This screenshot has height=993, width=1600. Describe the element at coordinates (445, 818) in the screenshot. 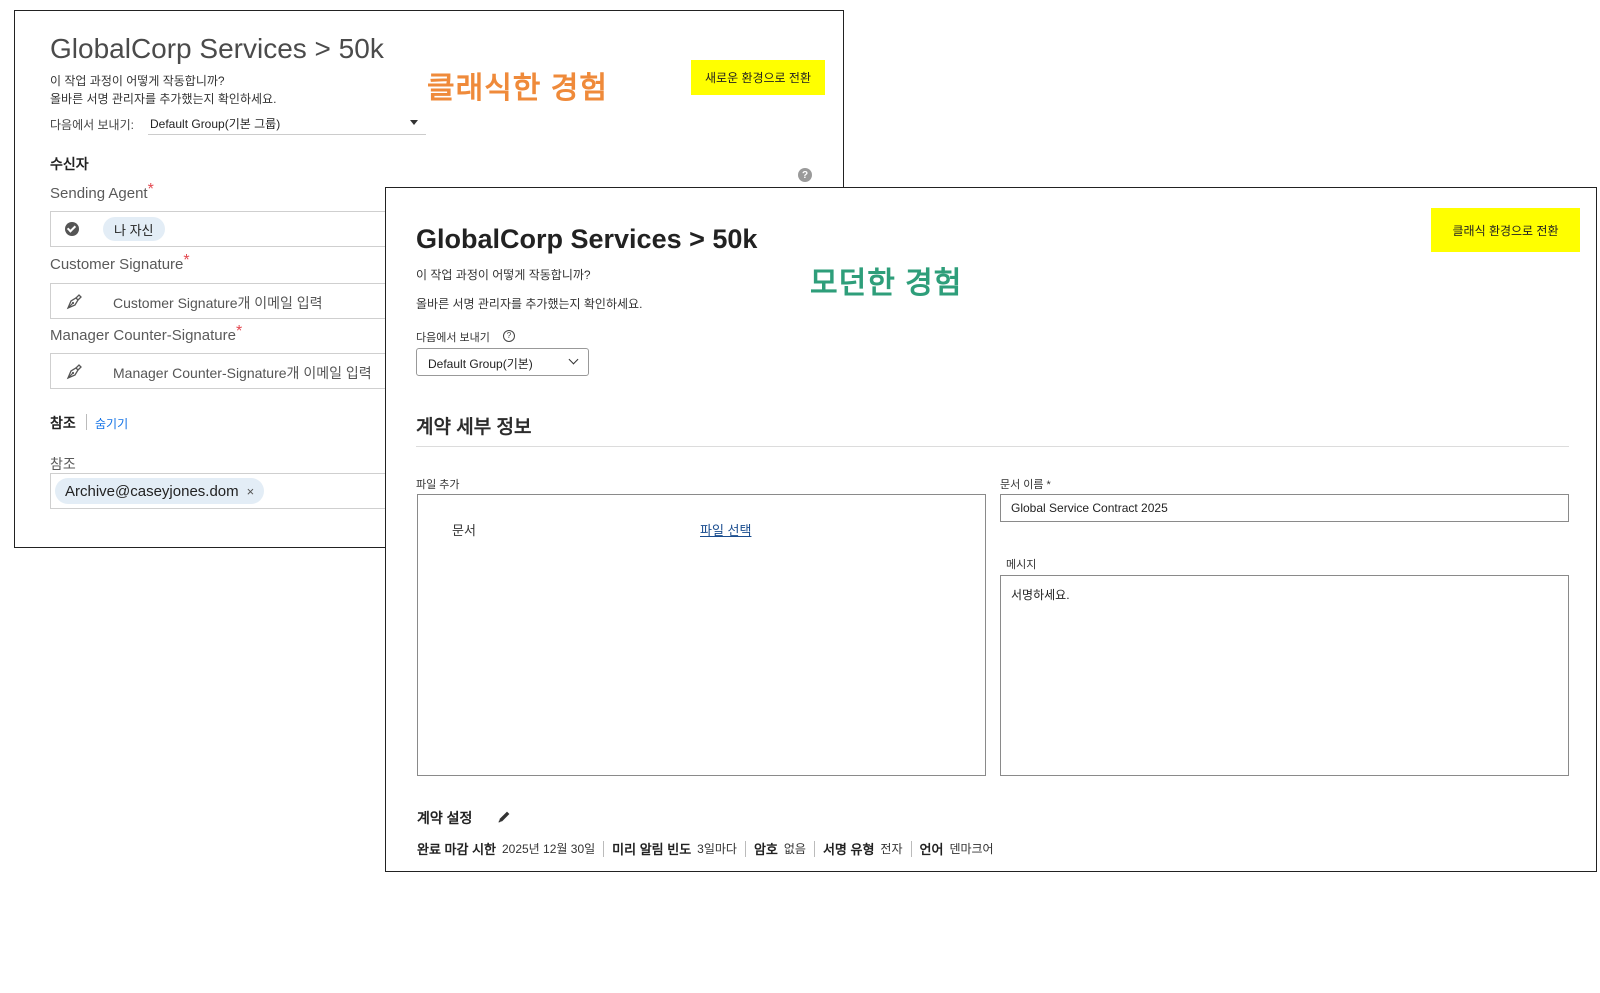

I see `agreement-settings-title: 계약 설정` at that location.